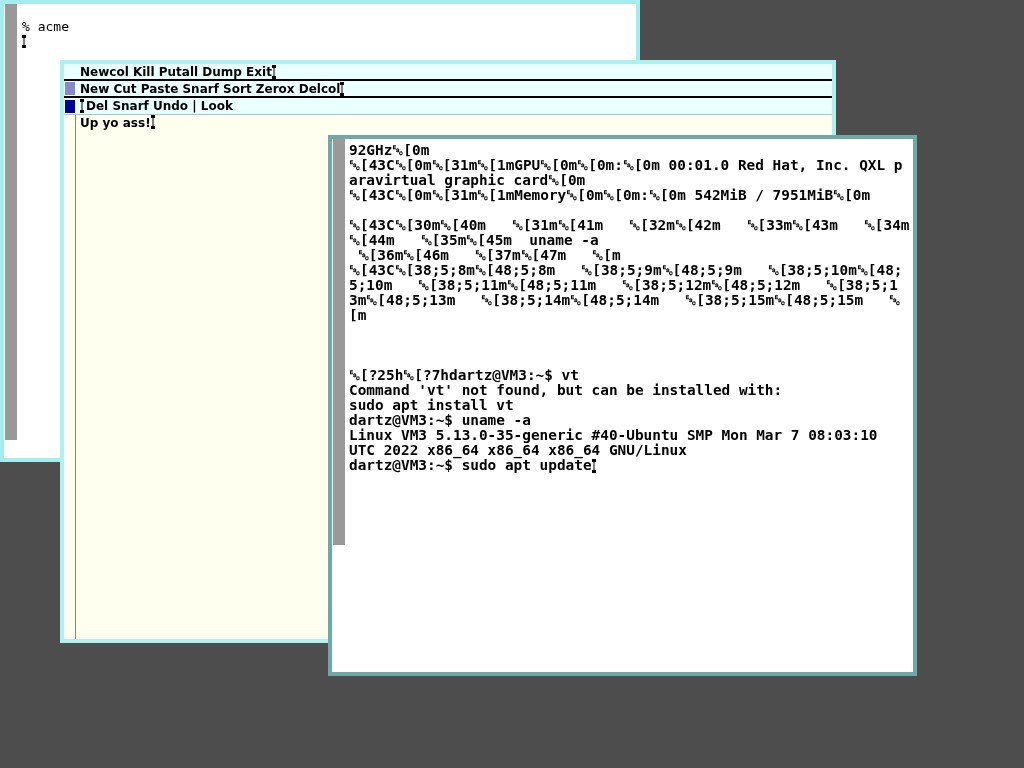 The width and height of the screenshot is (1024, 768). What do you see at coordinates (440, 420) in the screenshot?
I see `terminal-line: dartz@VM3:~$ uname -a` at bounding box center [440, 420].